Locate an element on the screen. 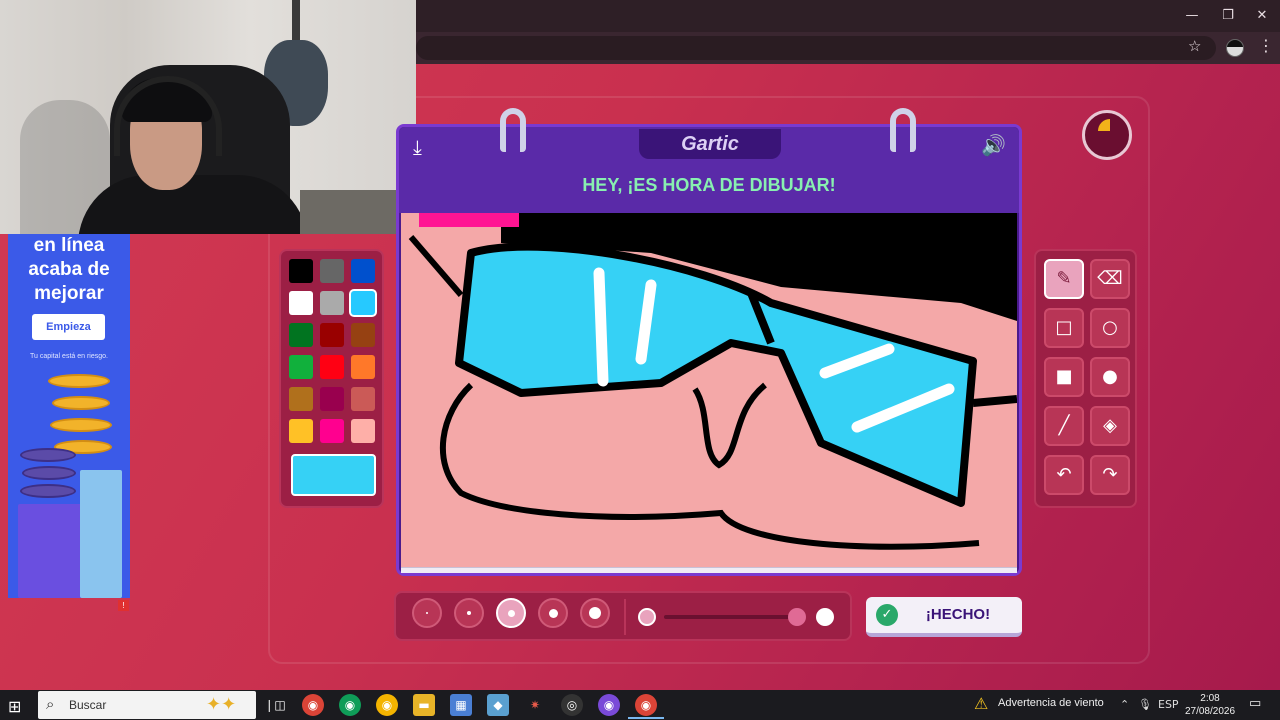 The width and height of the screenshot is (1280, 720). browser-menu-icon: ⋮ is located at coordinates (1266, 45).